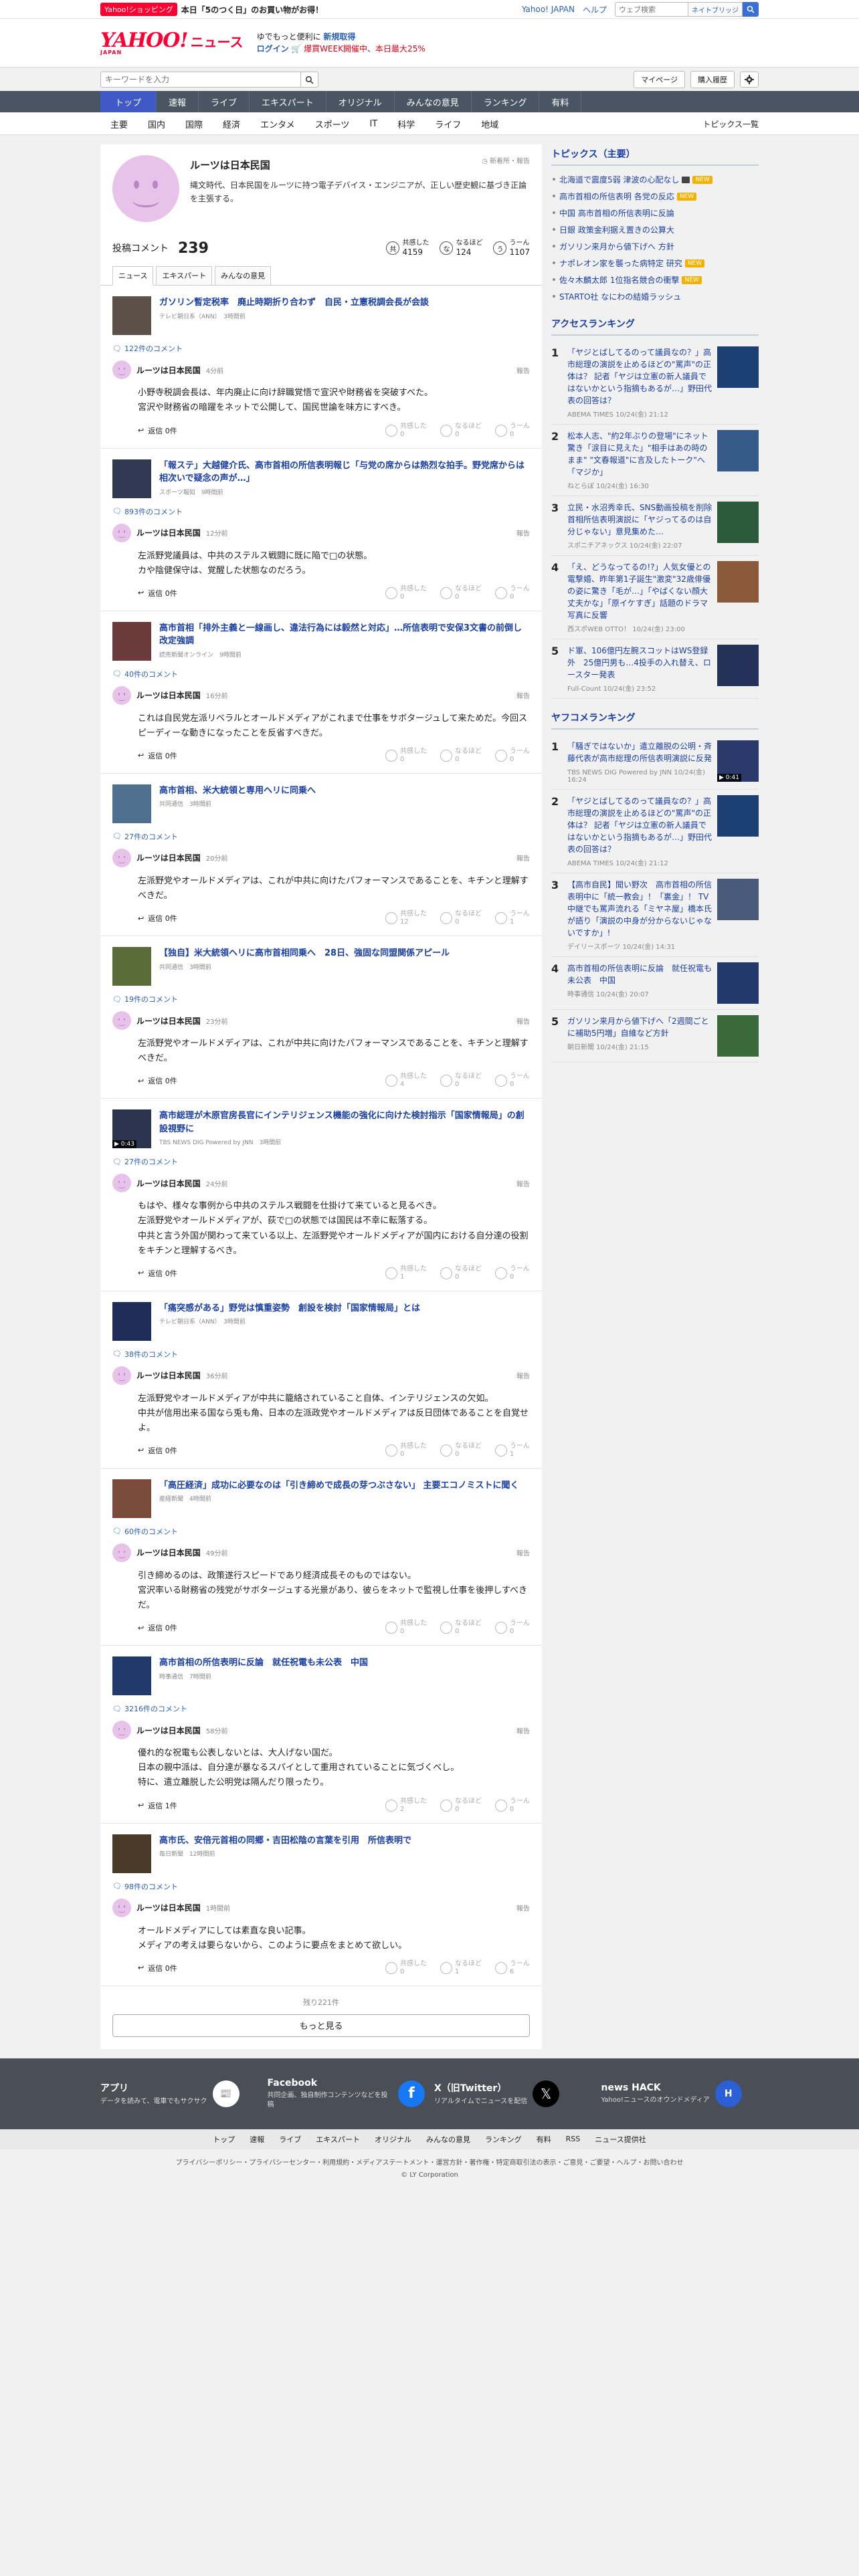 This screenshot has width=859, height=2576. Describe the element at coordinates (595, 9) in the screenshot. I see `help-link: ヘルプ` at that location.